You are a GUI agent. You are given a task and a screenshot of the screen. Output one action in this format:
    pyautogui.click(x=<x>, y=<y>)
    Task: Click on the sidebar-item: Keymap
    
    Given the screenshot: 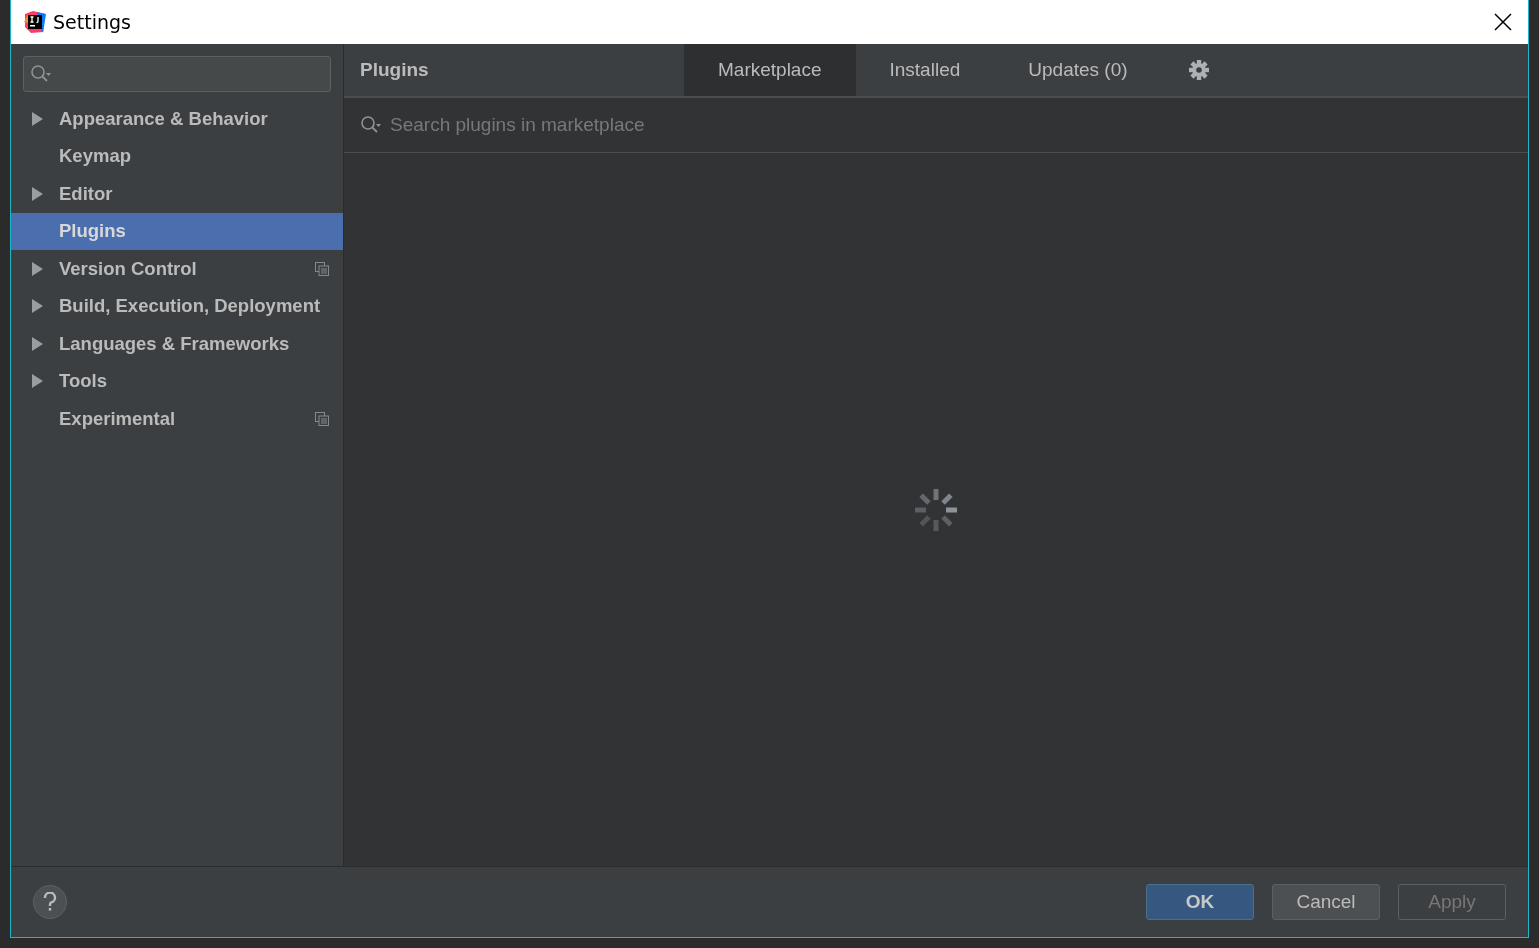 What is the action you would take?
    pyautogui.click(x=177, y=156)
    